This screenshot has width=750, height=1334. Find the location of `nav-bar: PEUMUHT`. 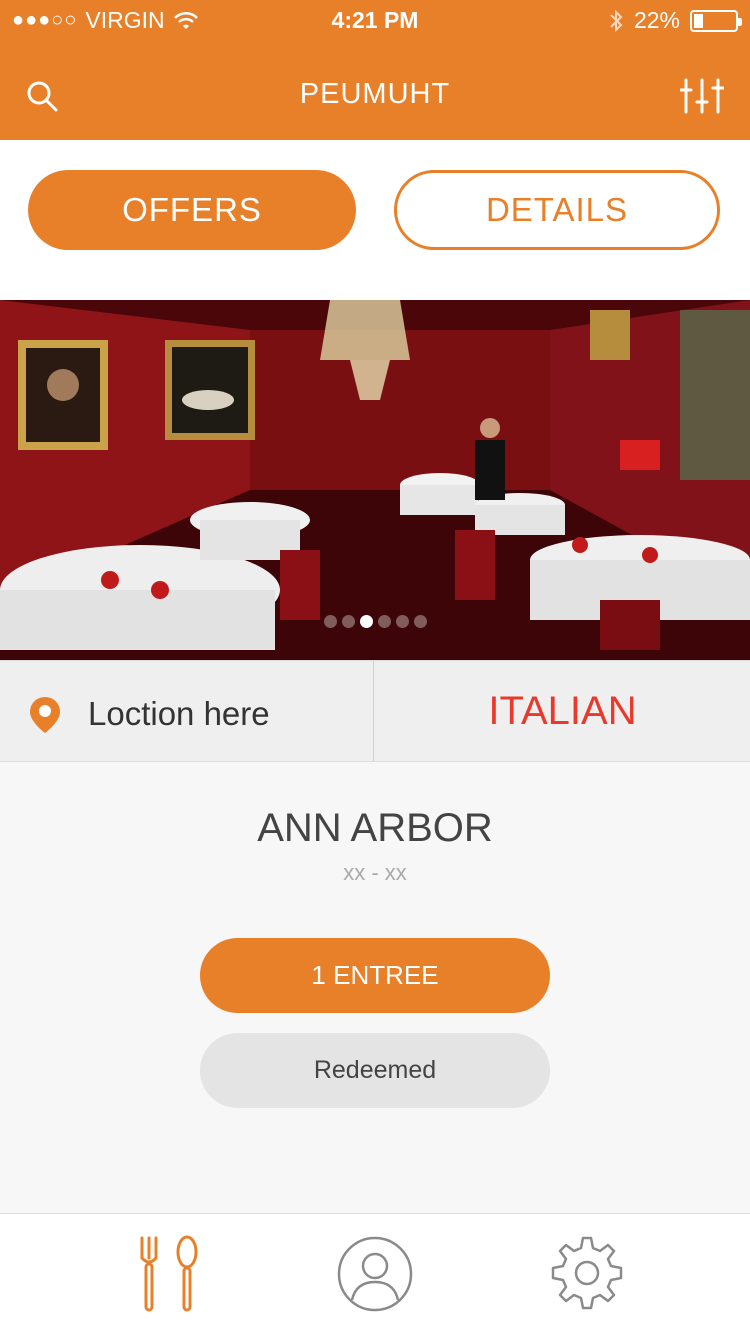

nav-bar: PEUMUHT is located at coordinates (375, 91).